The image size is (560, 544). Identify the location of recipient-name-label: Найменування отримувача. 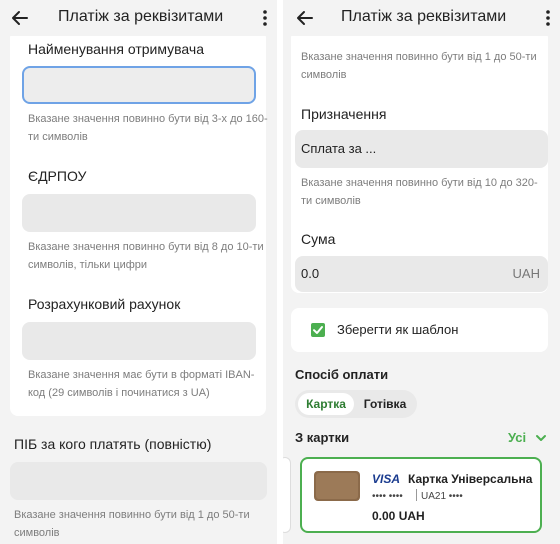
(116, 49).